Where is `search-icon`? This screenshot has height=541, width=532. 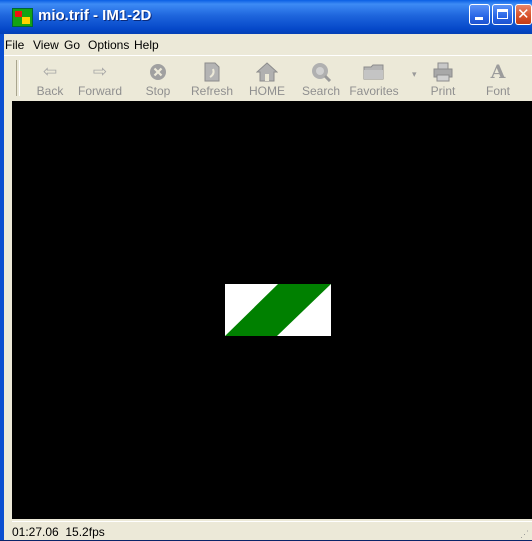
search-icon is located at coordinates (321, 72).